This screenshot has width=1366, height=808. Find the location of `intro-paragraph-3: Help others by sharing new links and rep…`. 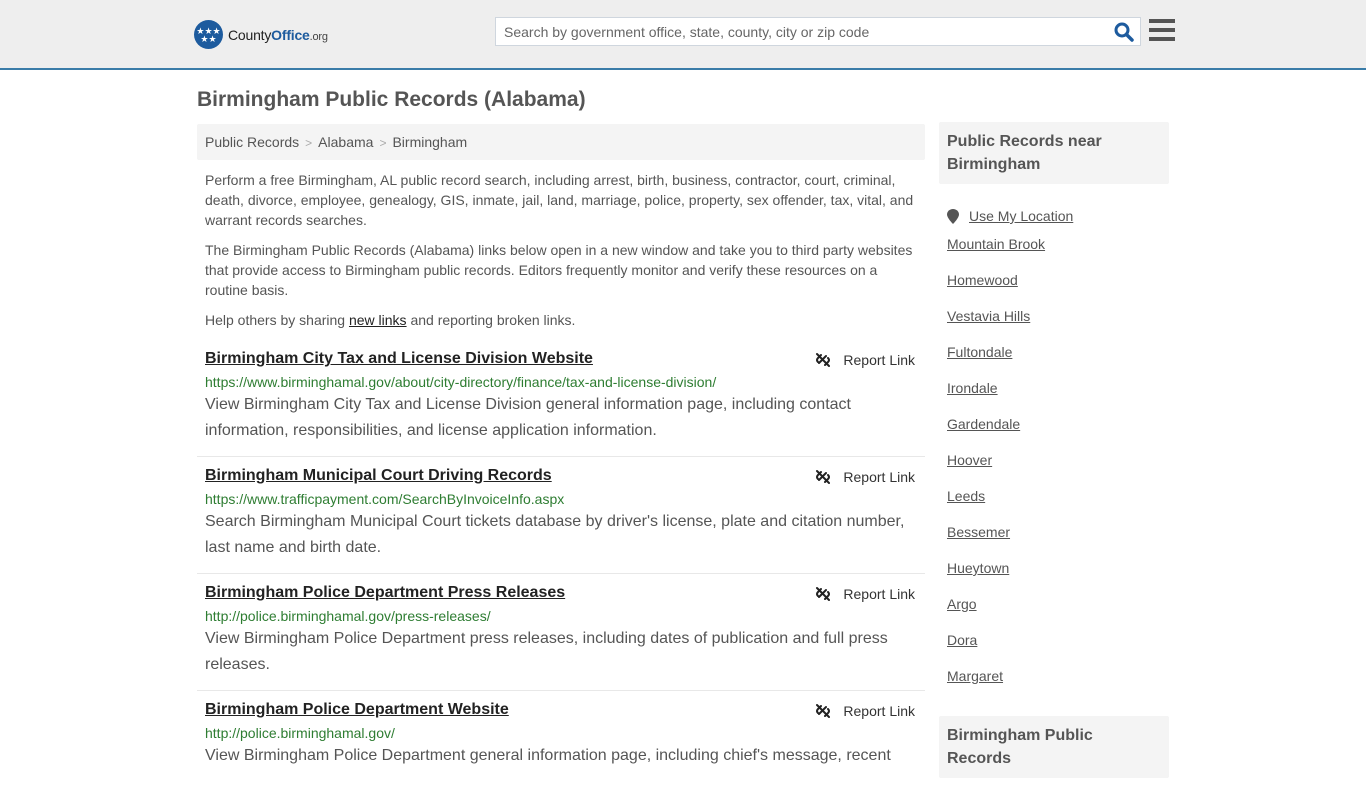

intro-paragraph-3: Help others by sharing new links and rep… is located at coordinates (390, 320).